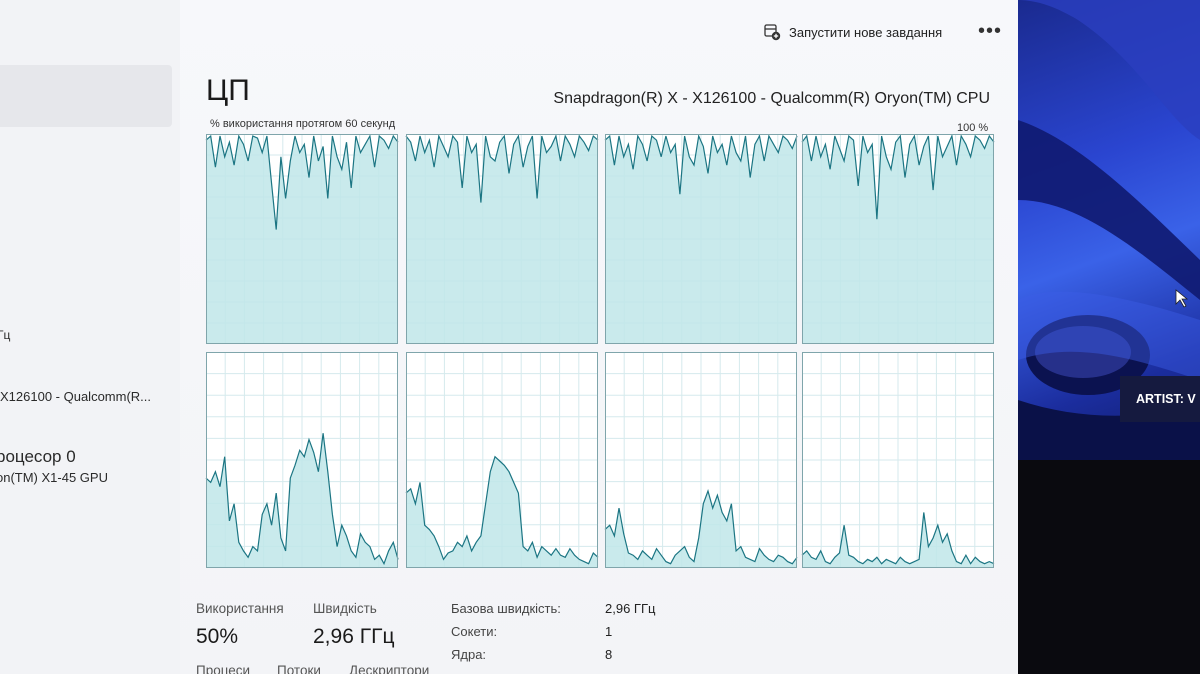 Image resolution: width=1200 pixels, height=674 pixels. Describe the element at coordinates (609, 631) in the screenshot. I see `sockets-value: 1` at that location.